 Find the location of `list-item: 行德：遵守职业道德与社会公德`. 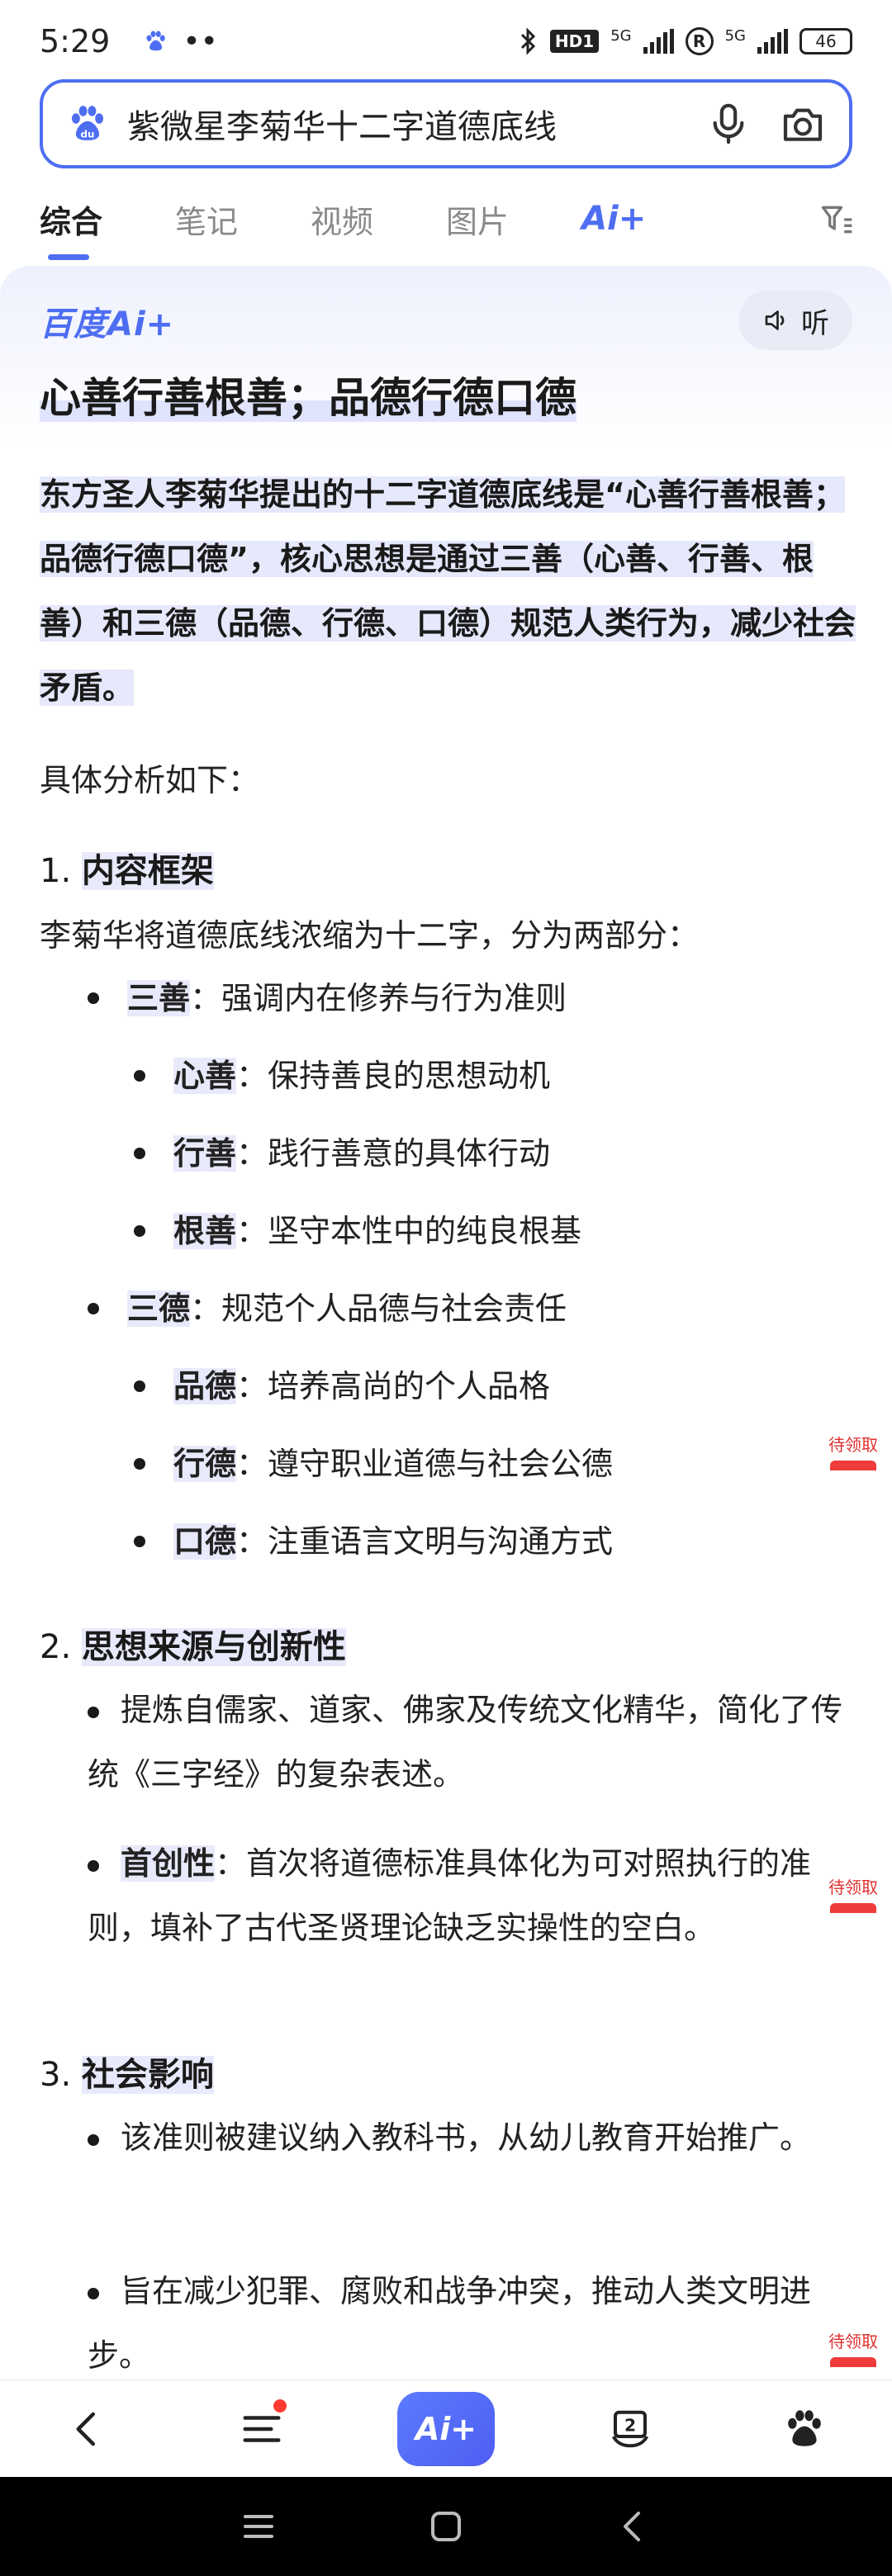

list-item: 行德：遵守职业道德与社会公德 is located at coordinates (373, 1464).